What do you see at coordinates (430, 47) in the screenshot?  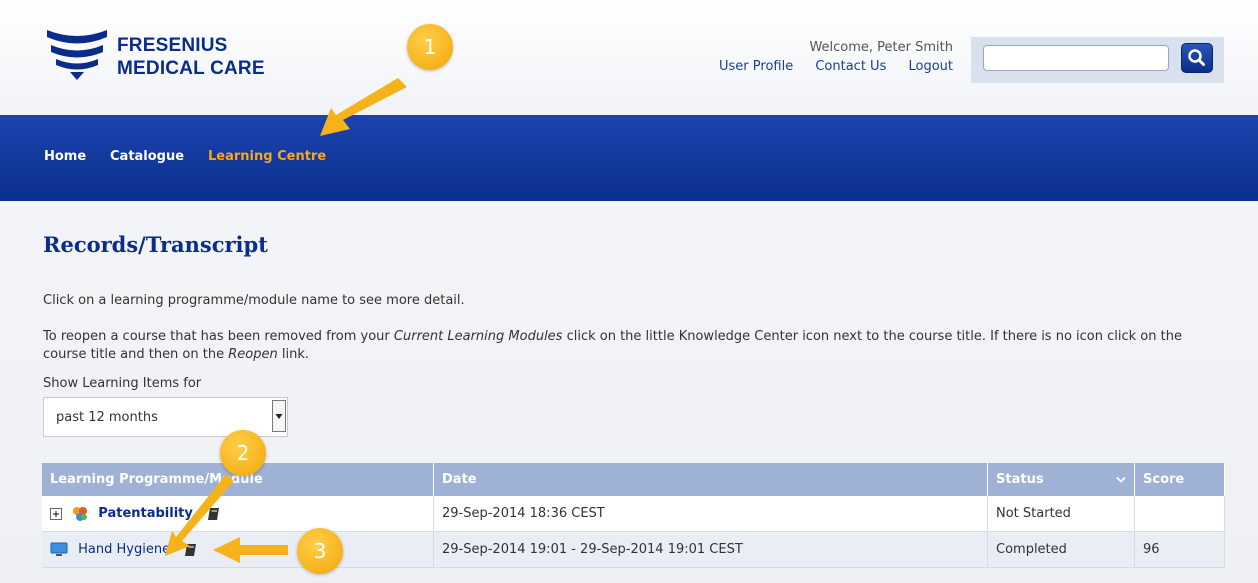 I see `callout-1: 1` at bounding box center [430, 47].